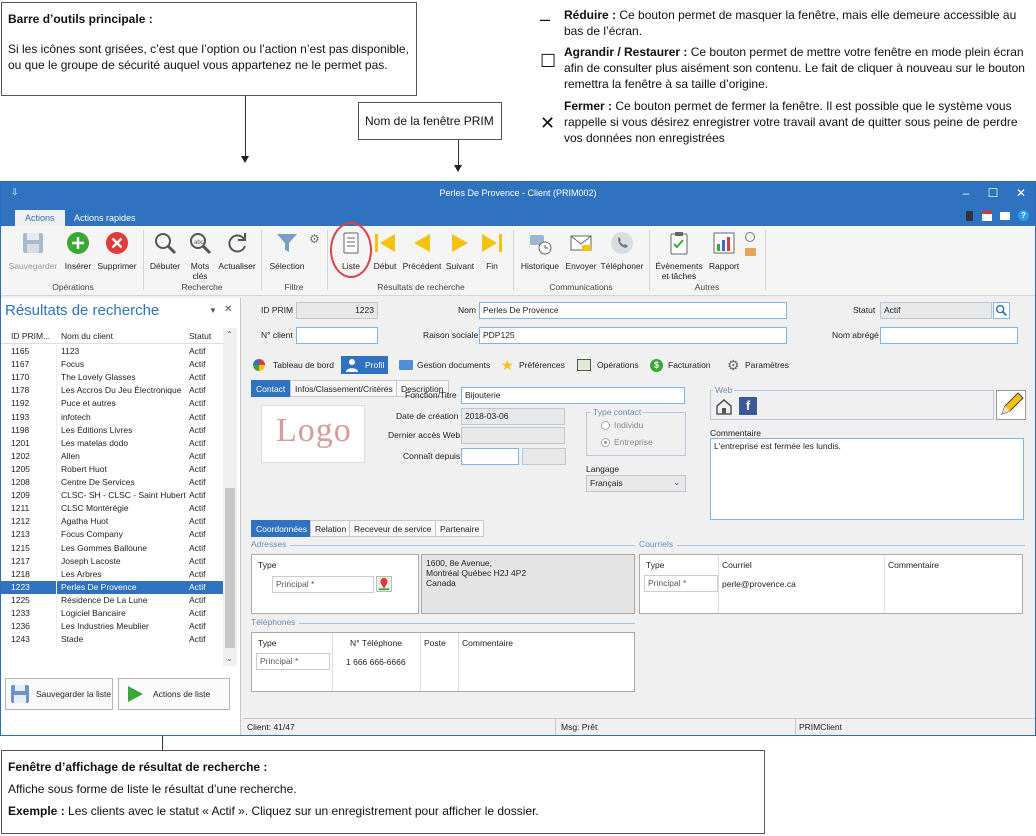 Image resolution: width=1036 pixels, height=836 pixels. Describe the element at coordinates (949, 335) in the screenshot. I see `short-name-field` at that location.